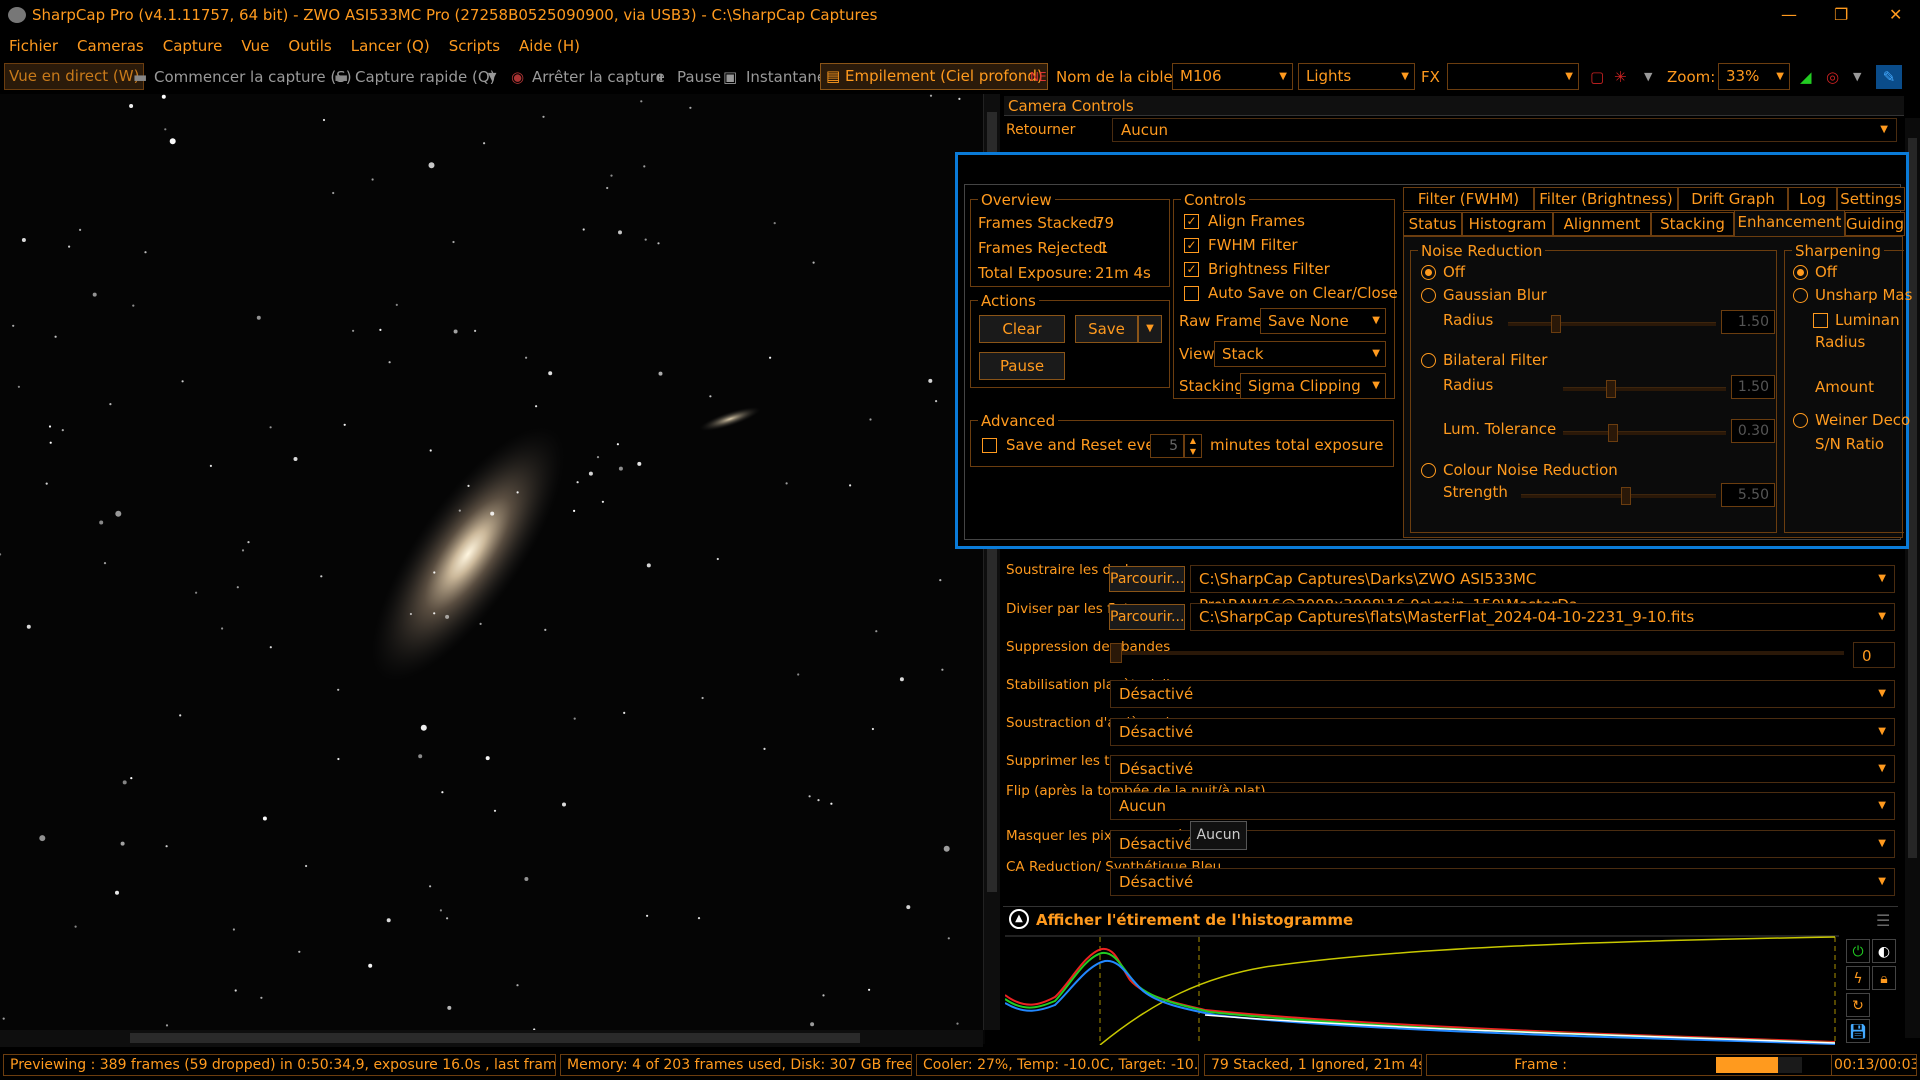 This screenshot has width=1920, height=1080. I want to click on save-dropdown-button: ▼, so click(1150, 329).